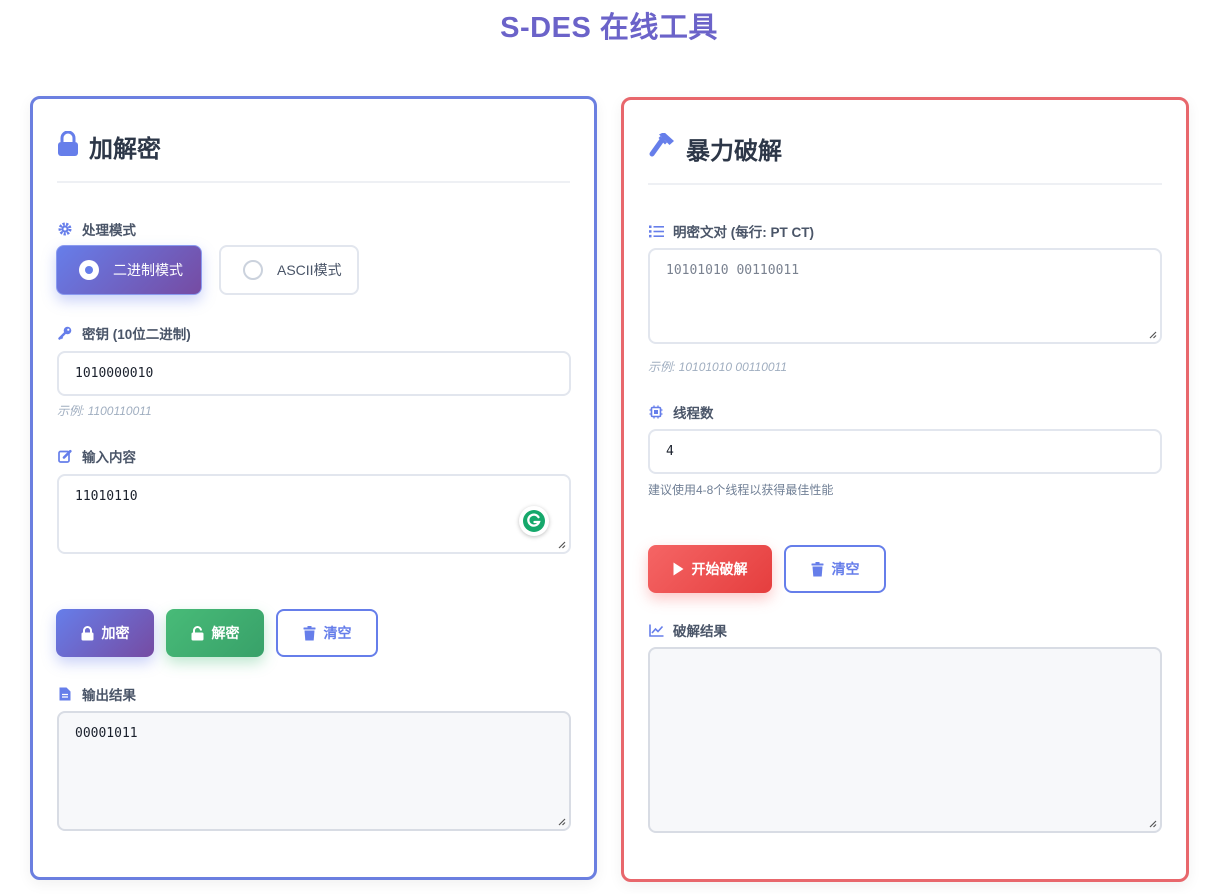 The height and width of the screenshot is (894, 1218). Describe the element at coordinates (148, 270) in the screenshot. I see `mode-binary-label: 二进制模式` at that location.